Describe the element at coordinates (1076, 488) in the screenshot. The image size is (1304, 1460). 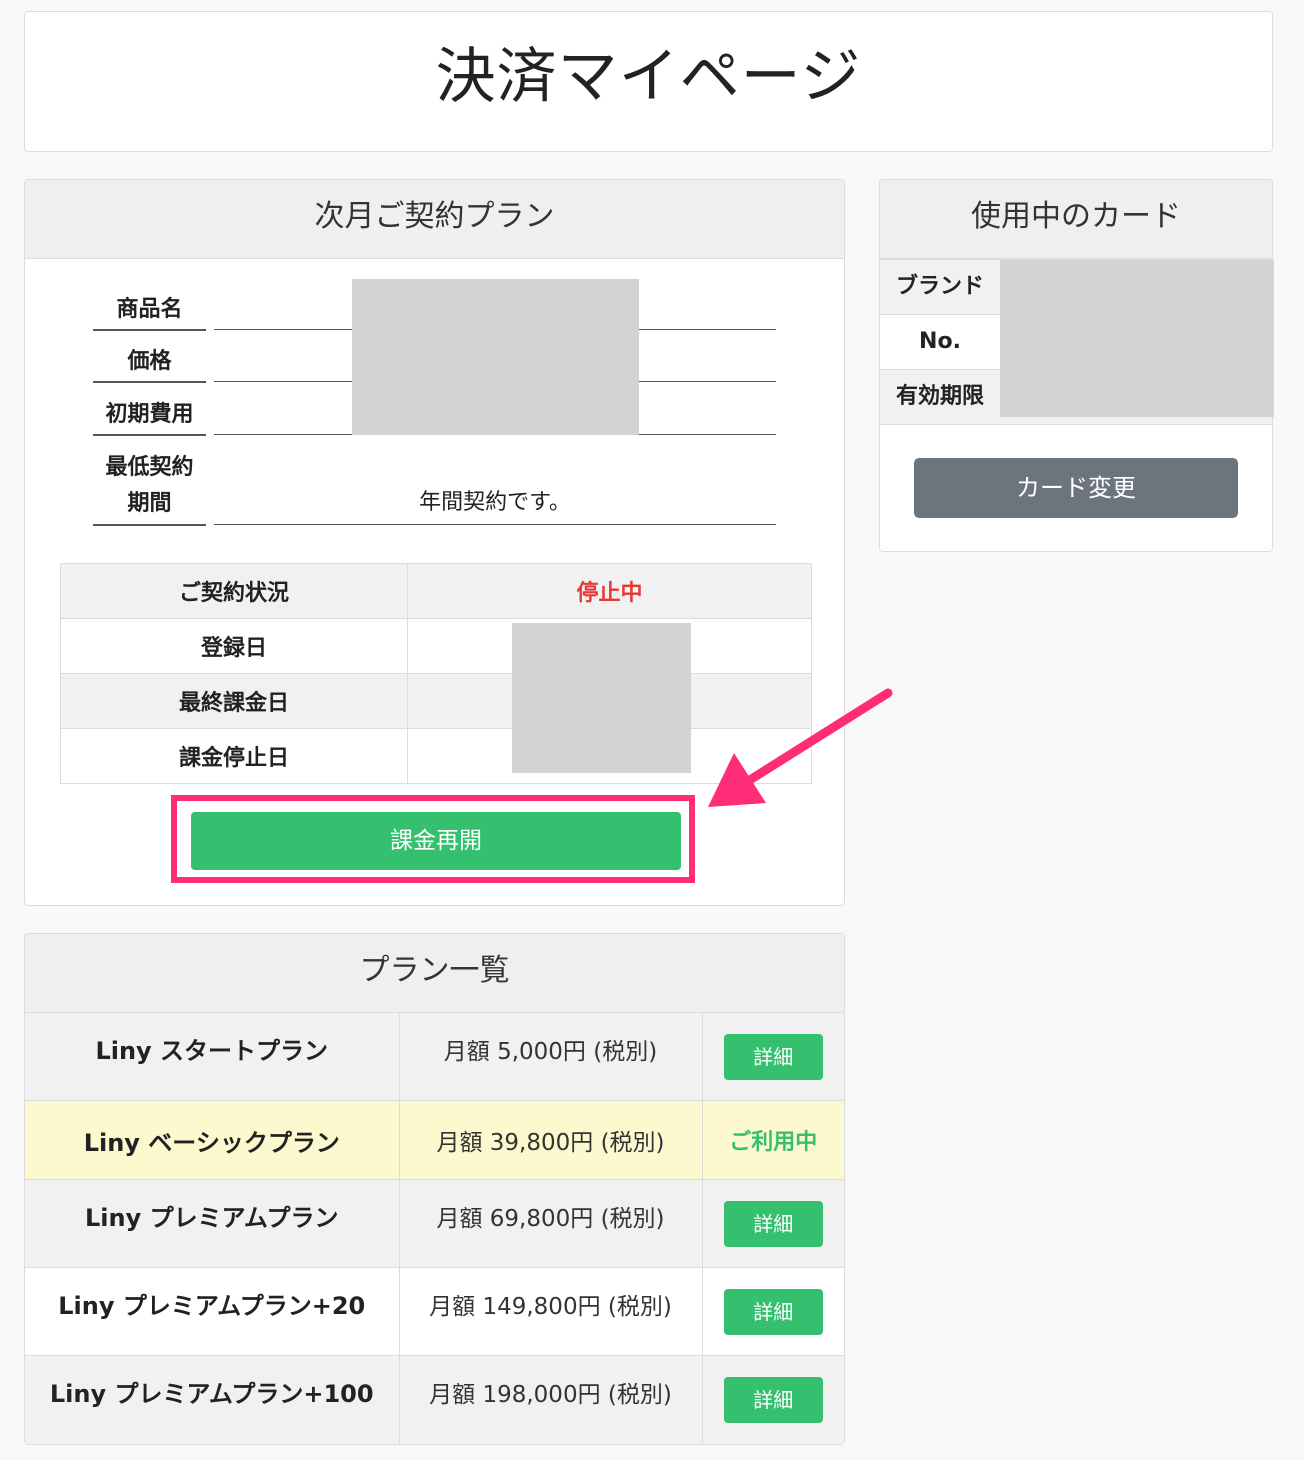
I see `change-card-button: カード変更` at that location.